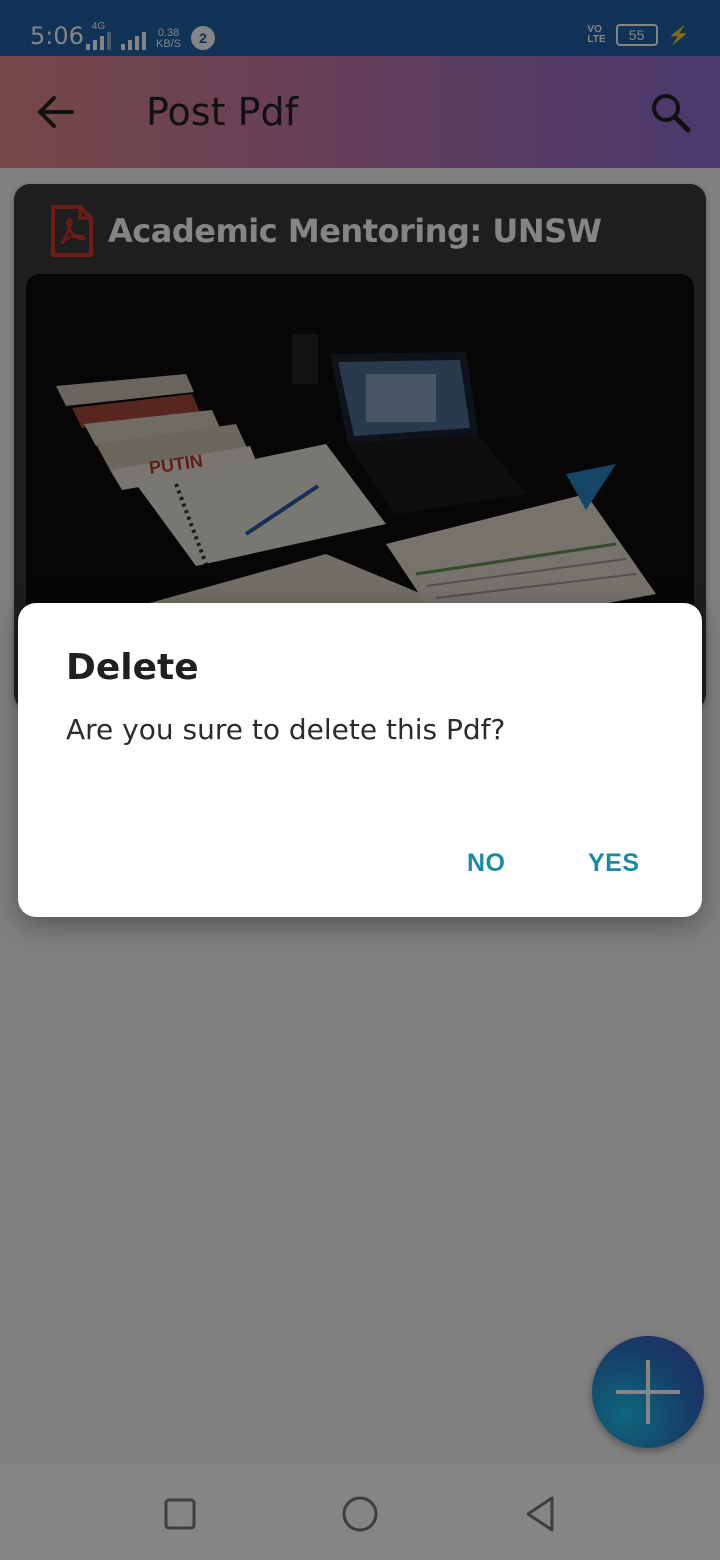  I want to click on no-button: NO, so click(486, 863).